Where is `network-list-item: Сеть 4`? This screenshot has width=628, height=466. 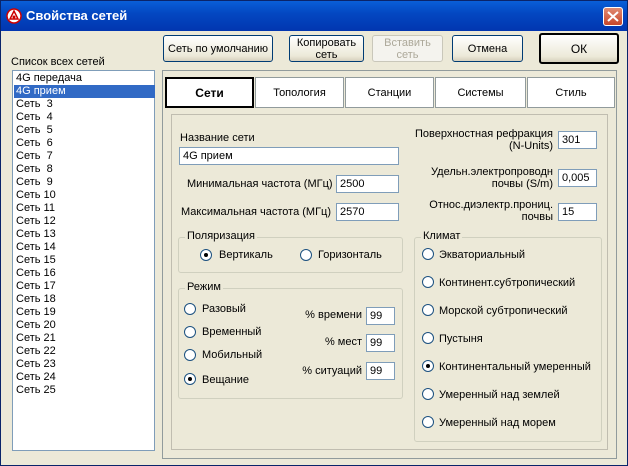
network-list-item: Сеть 4 is located at coordinates (84, 117).